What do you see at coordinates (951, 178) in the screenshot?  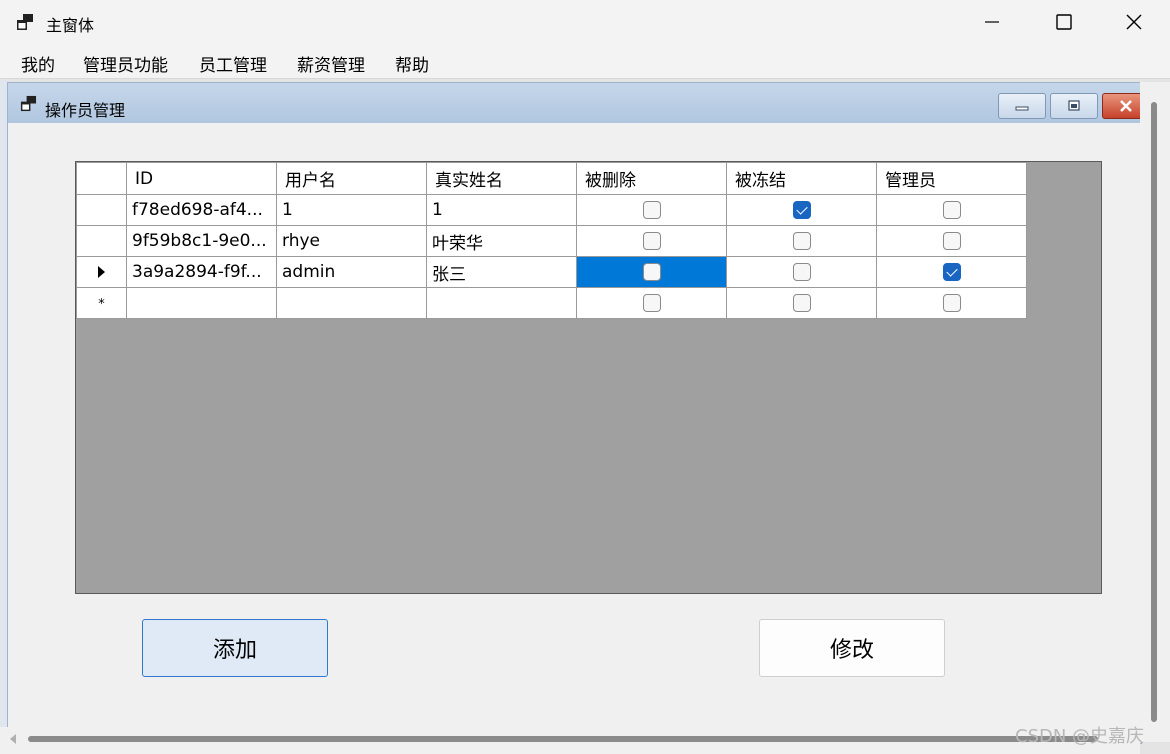 I see `column-header-admin: 管理员` at bounding box center [951, 178].